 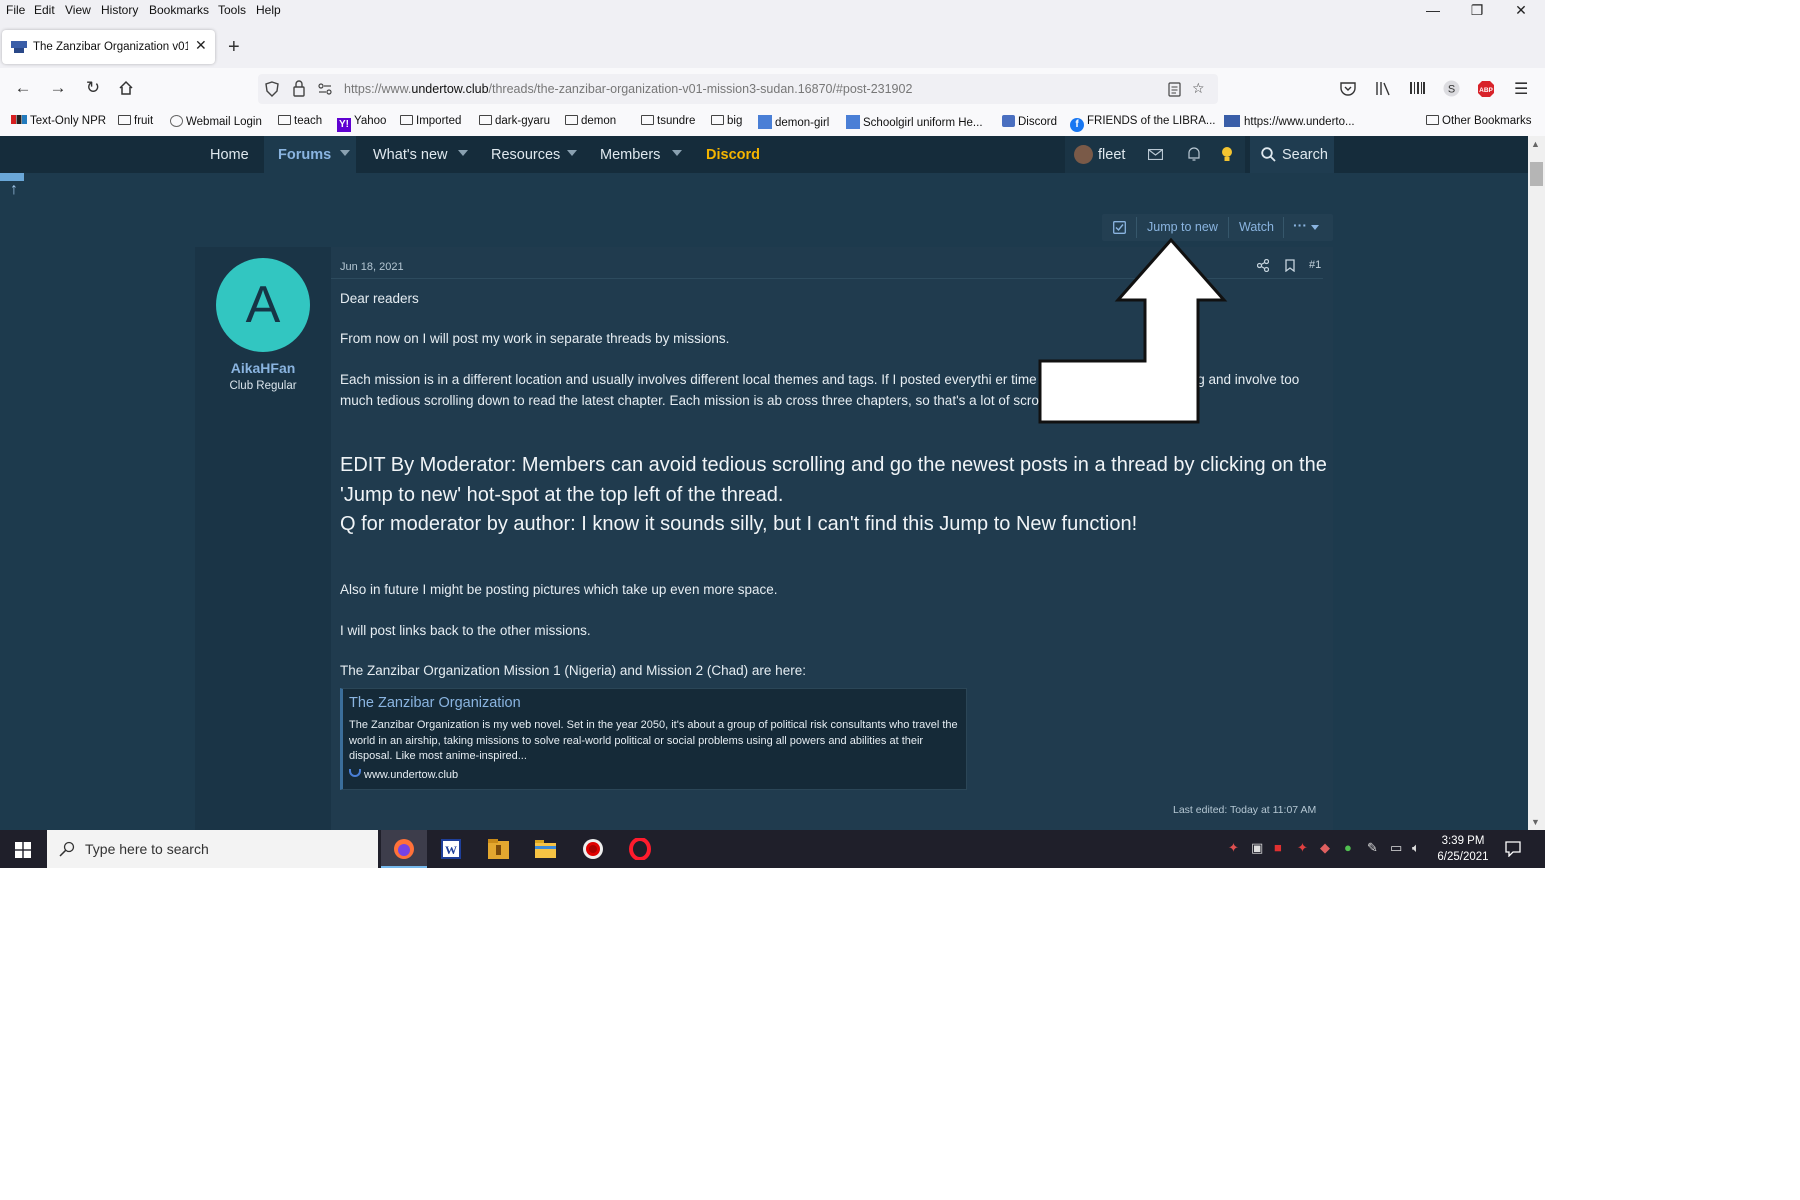 I want to click on tab-active: The Zanzibar Organization v01 I ✕, so click(x=108, y=47).